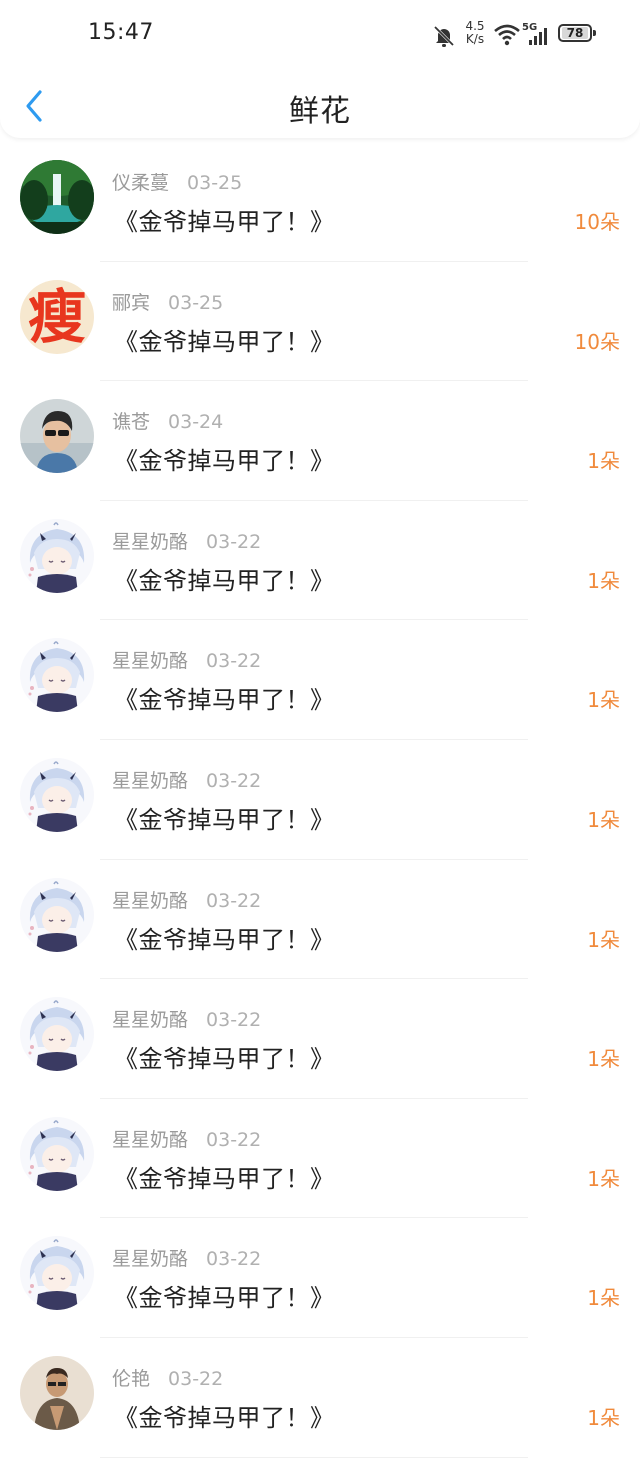 Image resolution: width=640 pixels, height=1458 pixels. I want to click on bell-off-icon, so click(444, 36).